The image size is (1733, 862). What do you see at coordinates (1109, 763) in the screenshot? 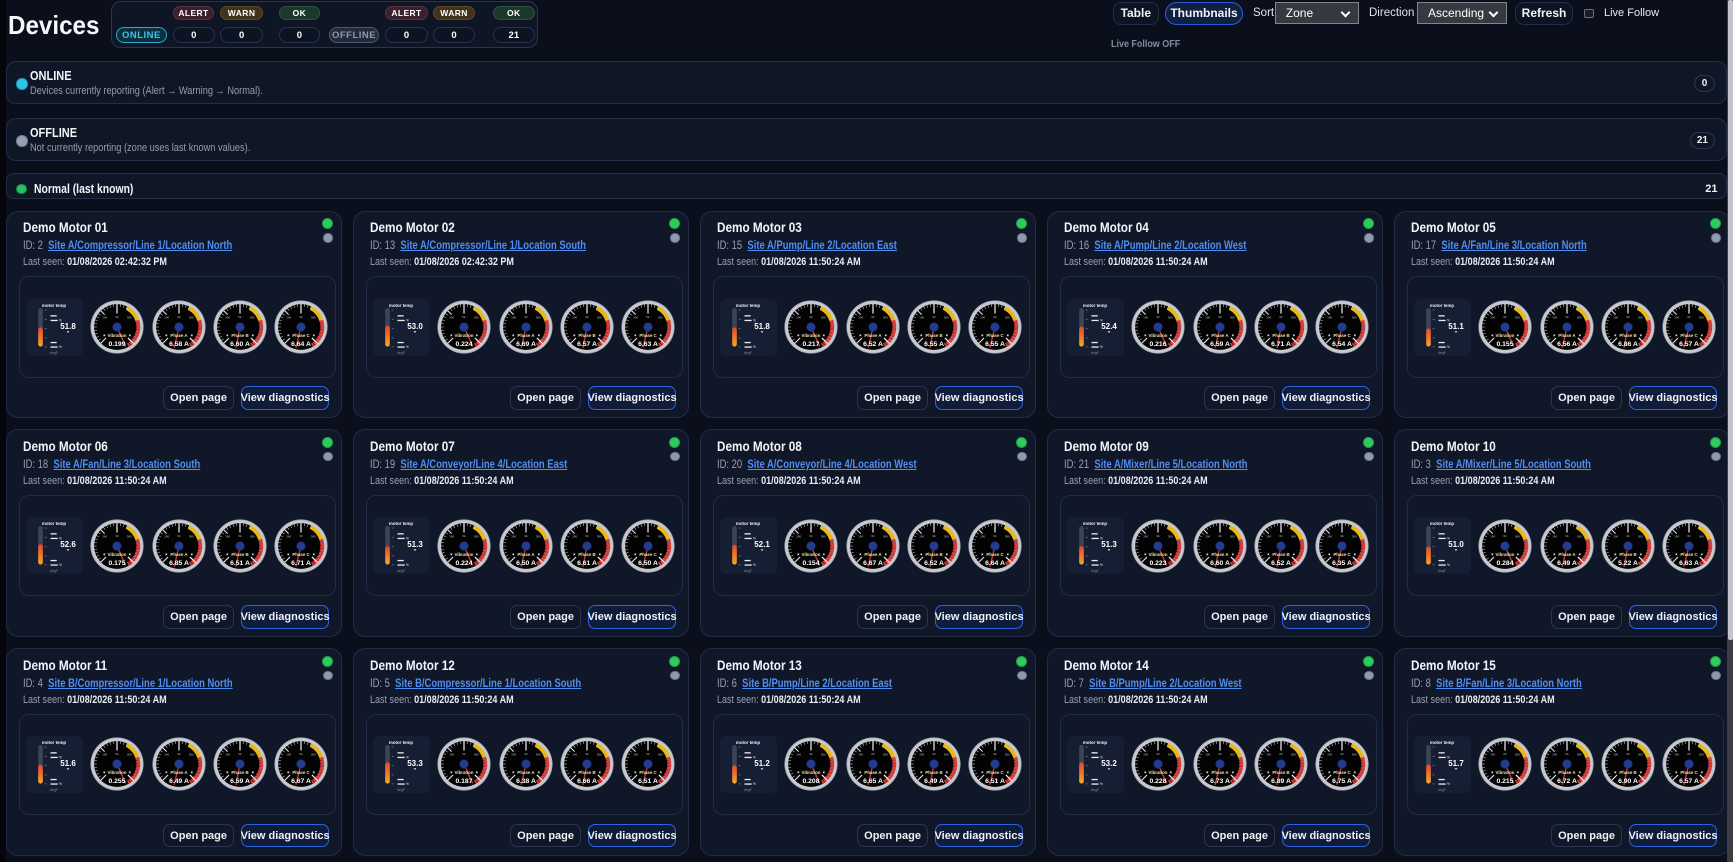
I see `svg-text: 53.2` at bounding box center [1109, 763].